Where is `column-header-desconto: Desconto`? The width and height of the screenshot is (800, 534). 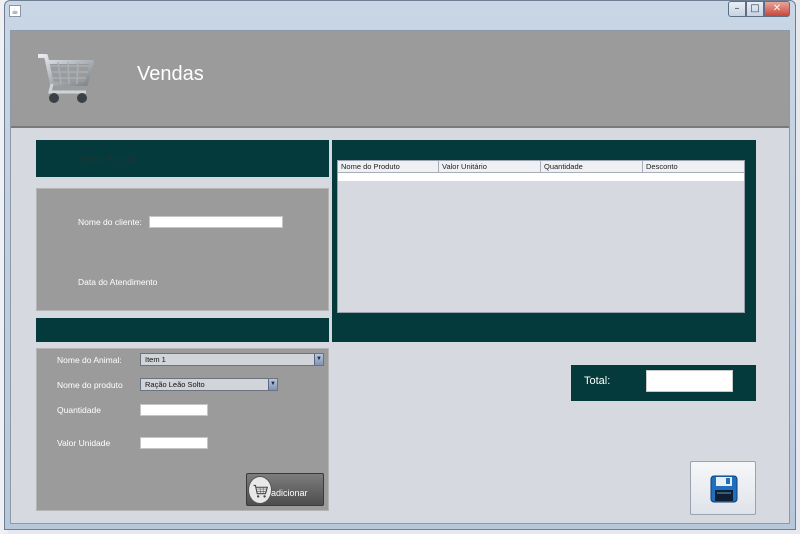 column-header-desconto: Desconto is located at coordinates (693, 167).